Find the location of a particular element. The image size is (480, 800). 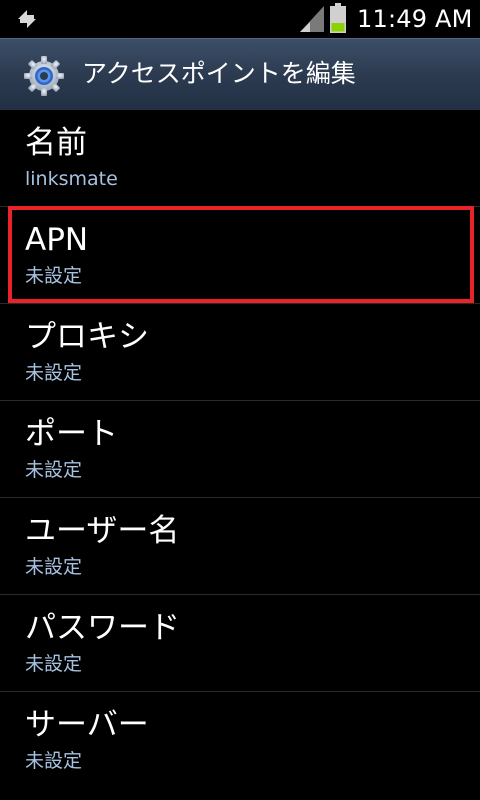

setting-row-server: サーバー 未設定 is located at coordinates (240, 740).